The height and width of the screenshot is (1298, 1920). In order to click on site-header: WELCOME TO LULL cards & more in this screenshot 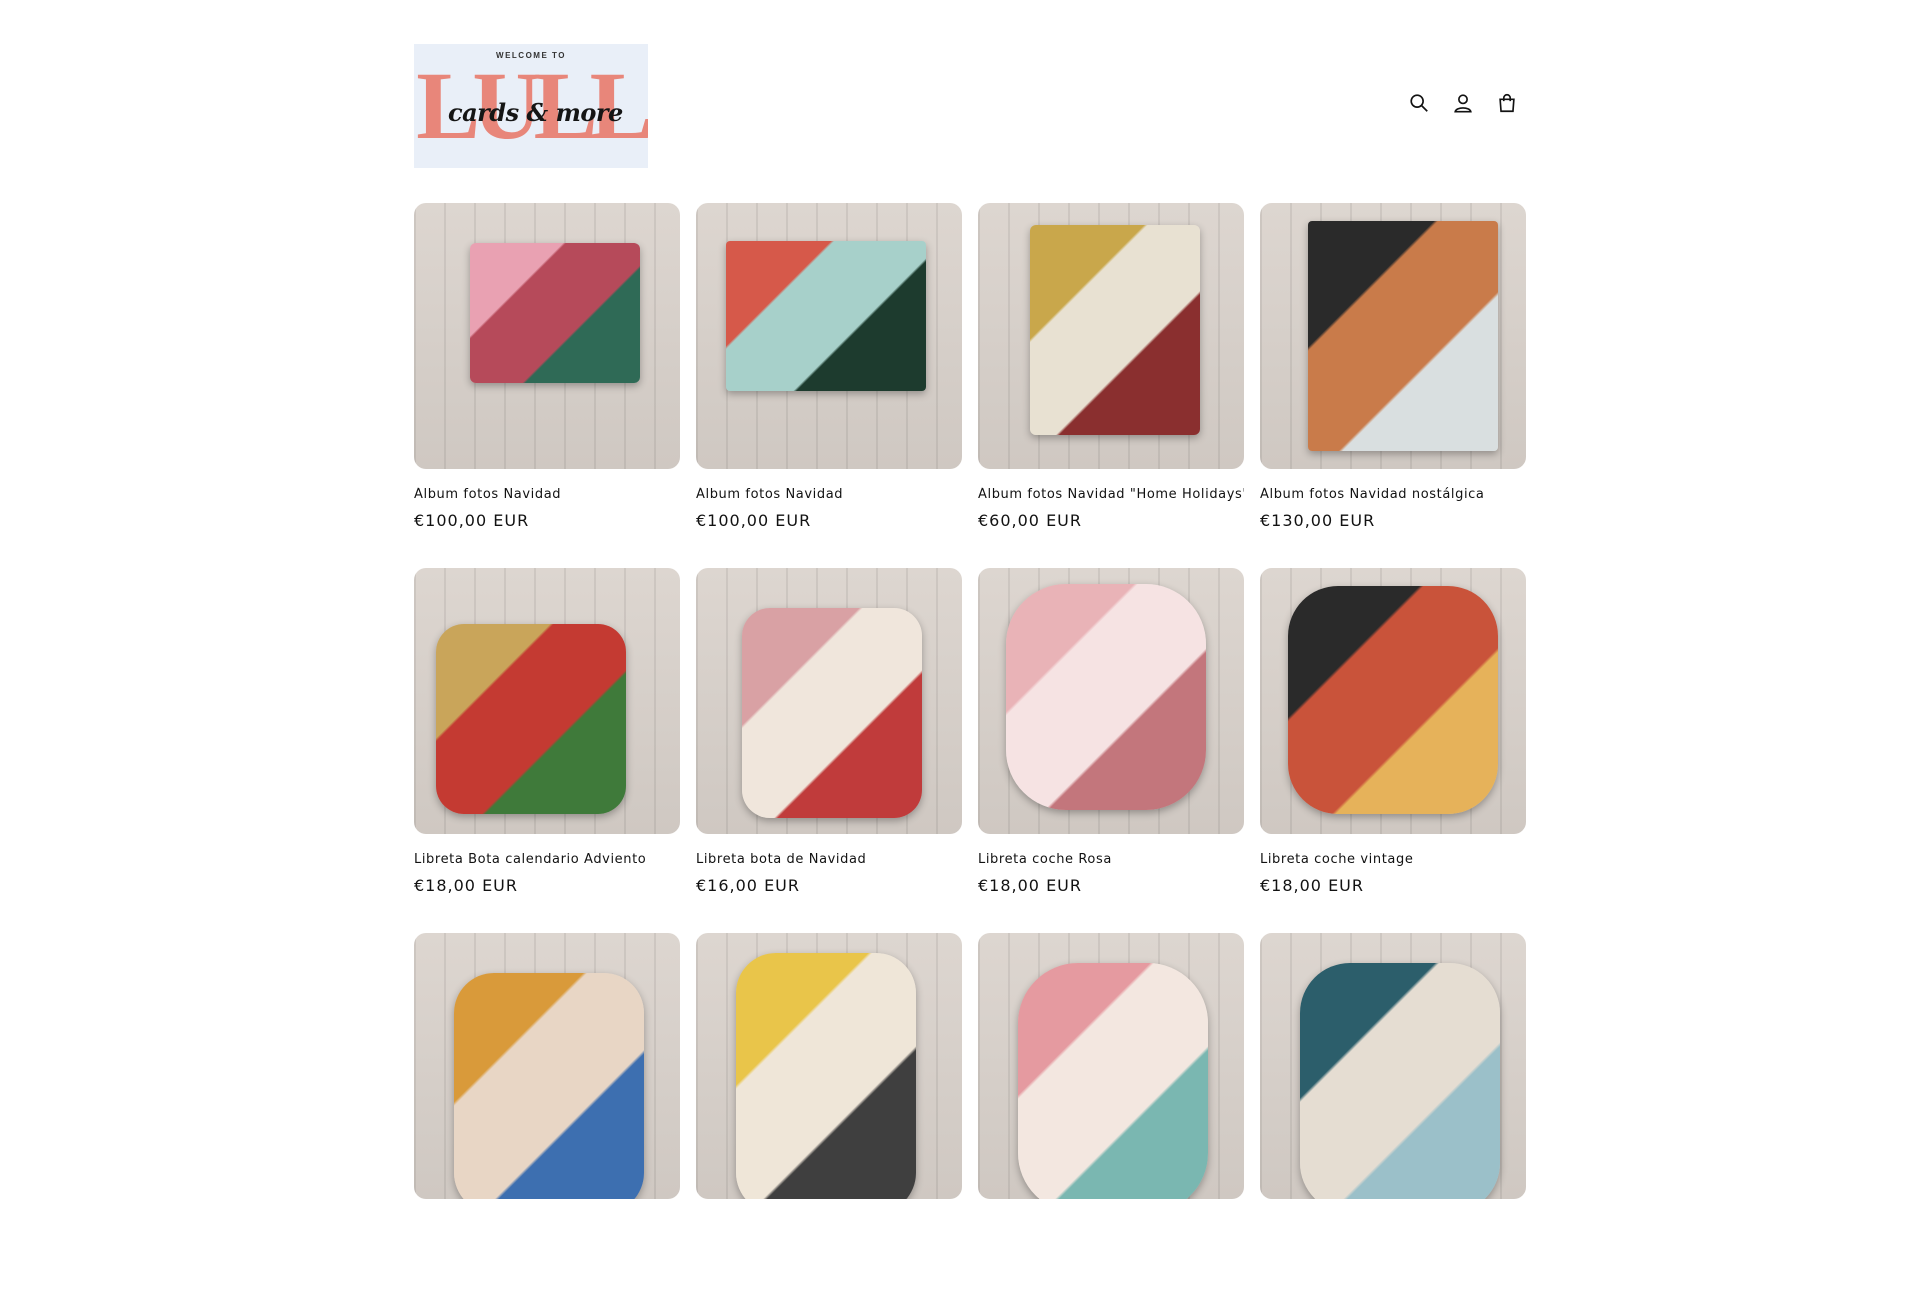, I will do `click(970, 106)`.